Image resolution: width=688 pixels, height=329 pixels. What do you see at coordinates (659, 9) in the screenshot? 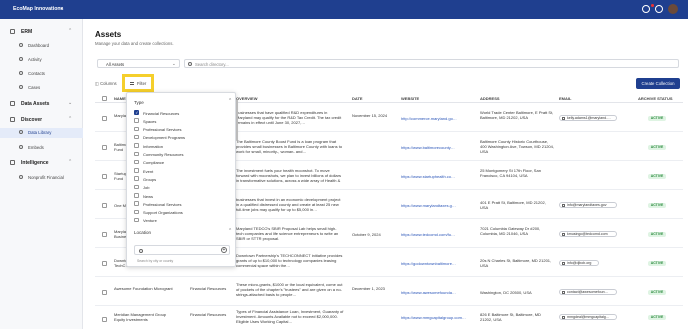
I see `gear-icon` at bounding box center [659, 9].